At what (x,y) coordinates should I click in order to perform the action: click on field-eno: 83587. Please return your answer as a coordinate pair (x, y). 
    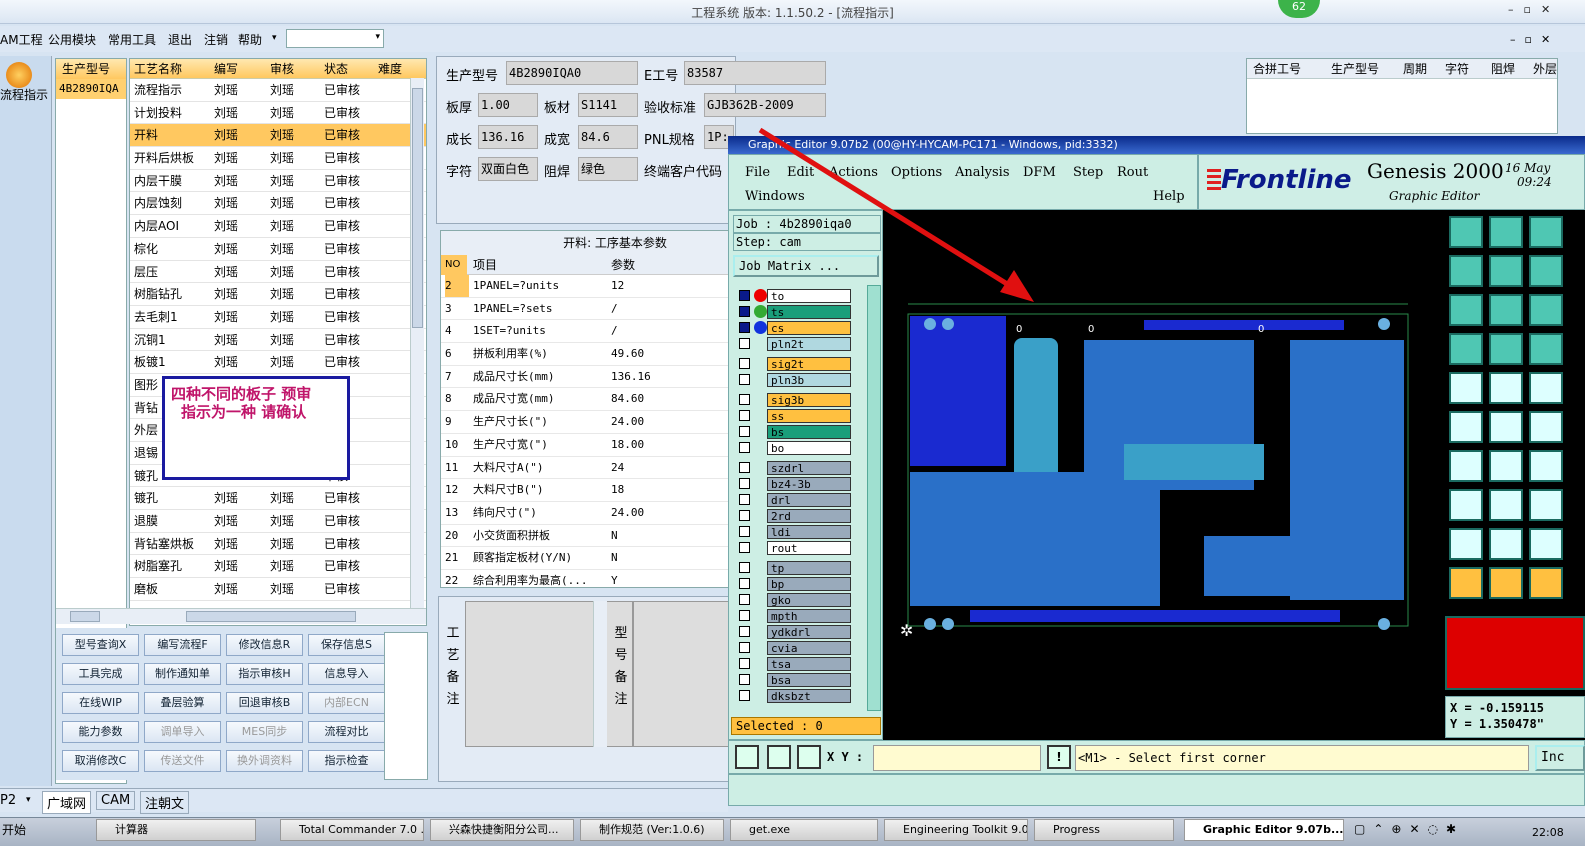
    Looking at the image, I should click on (755, 73).